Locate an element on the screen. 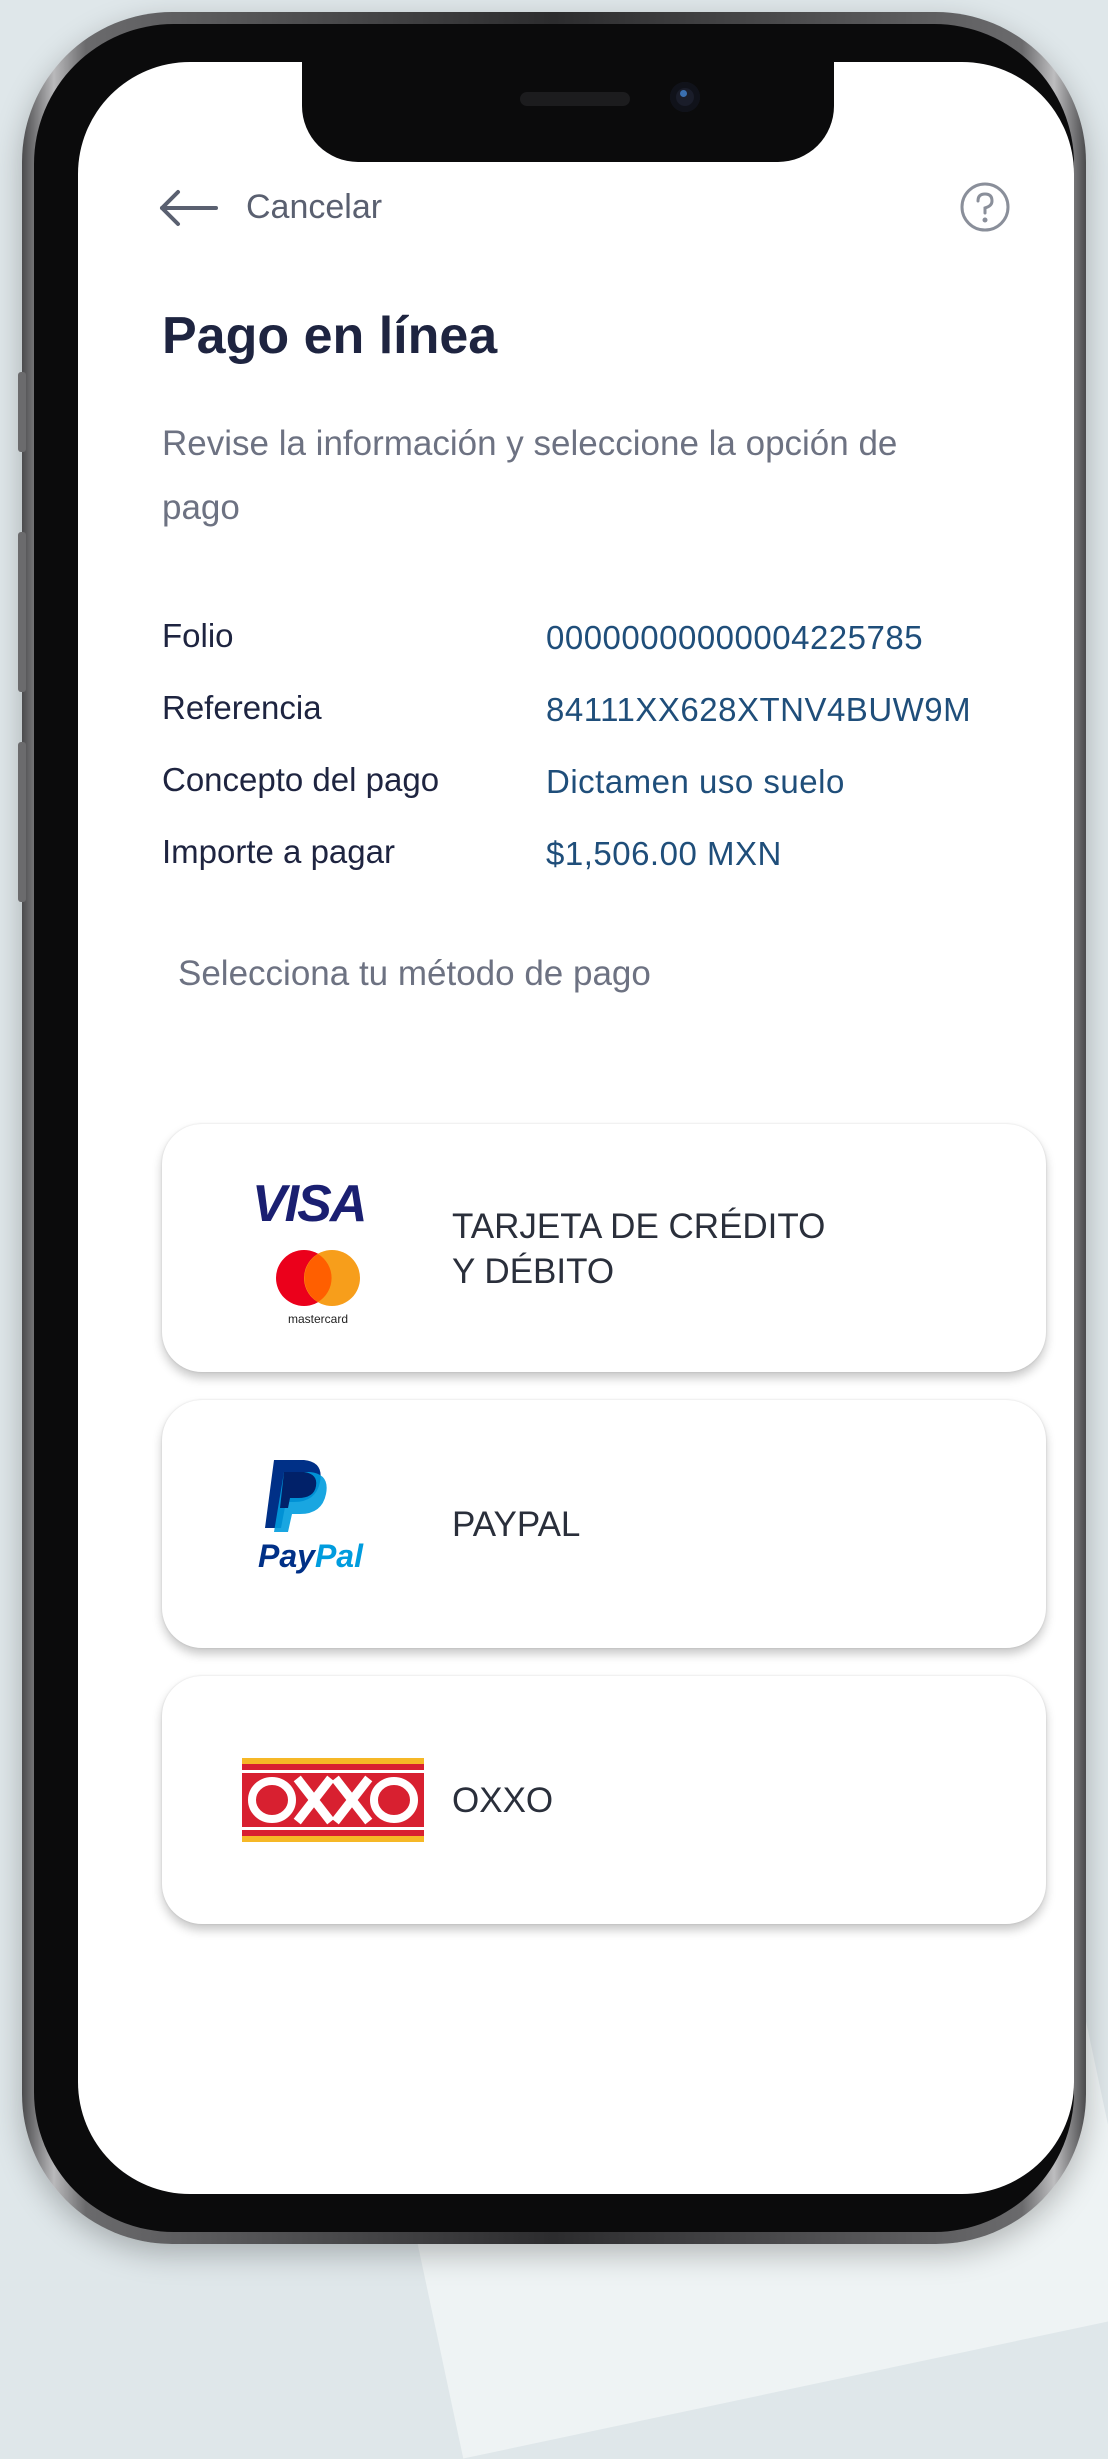 The height and width of the screenshot is (2459, 1108). oxxo-payment-option: OXXO is located at coordinates (604, 1800).